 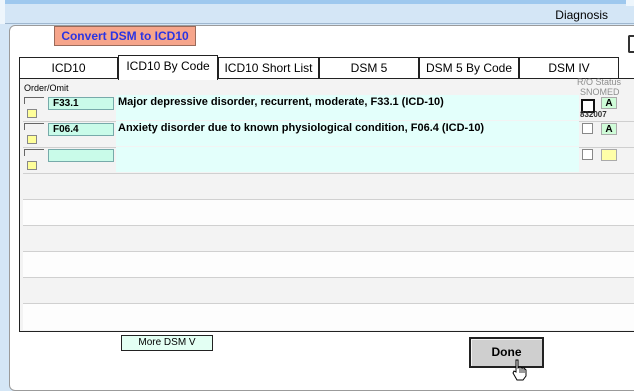 I want to click on status-header: Status, so click(x=608, y=82).